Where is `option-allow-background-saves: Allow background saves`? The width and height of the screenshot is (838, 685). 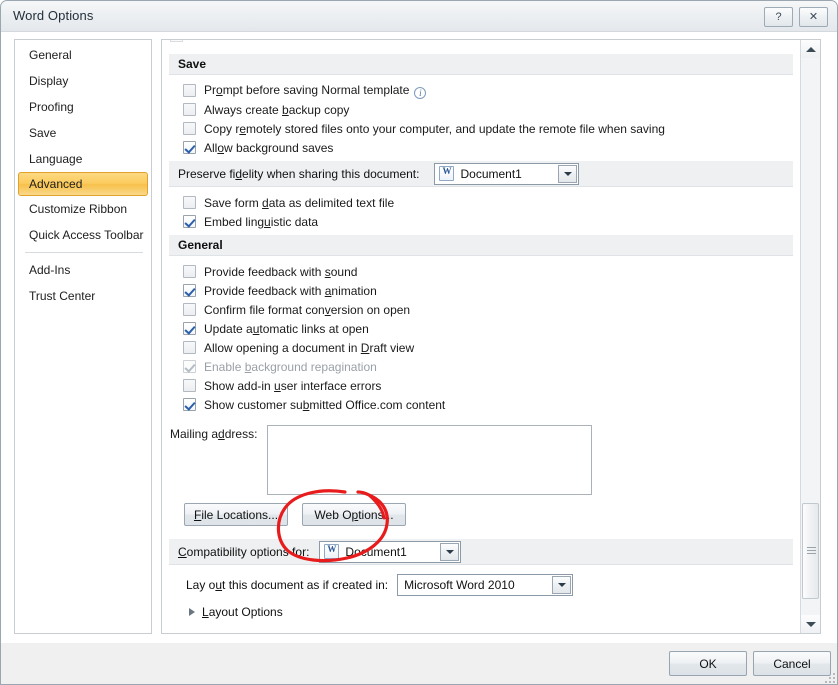
option-allow-background-saves: Allow background saves is located at coordinates (481, 147).